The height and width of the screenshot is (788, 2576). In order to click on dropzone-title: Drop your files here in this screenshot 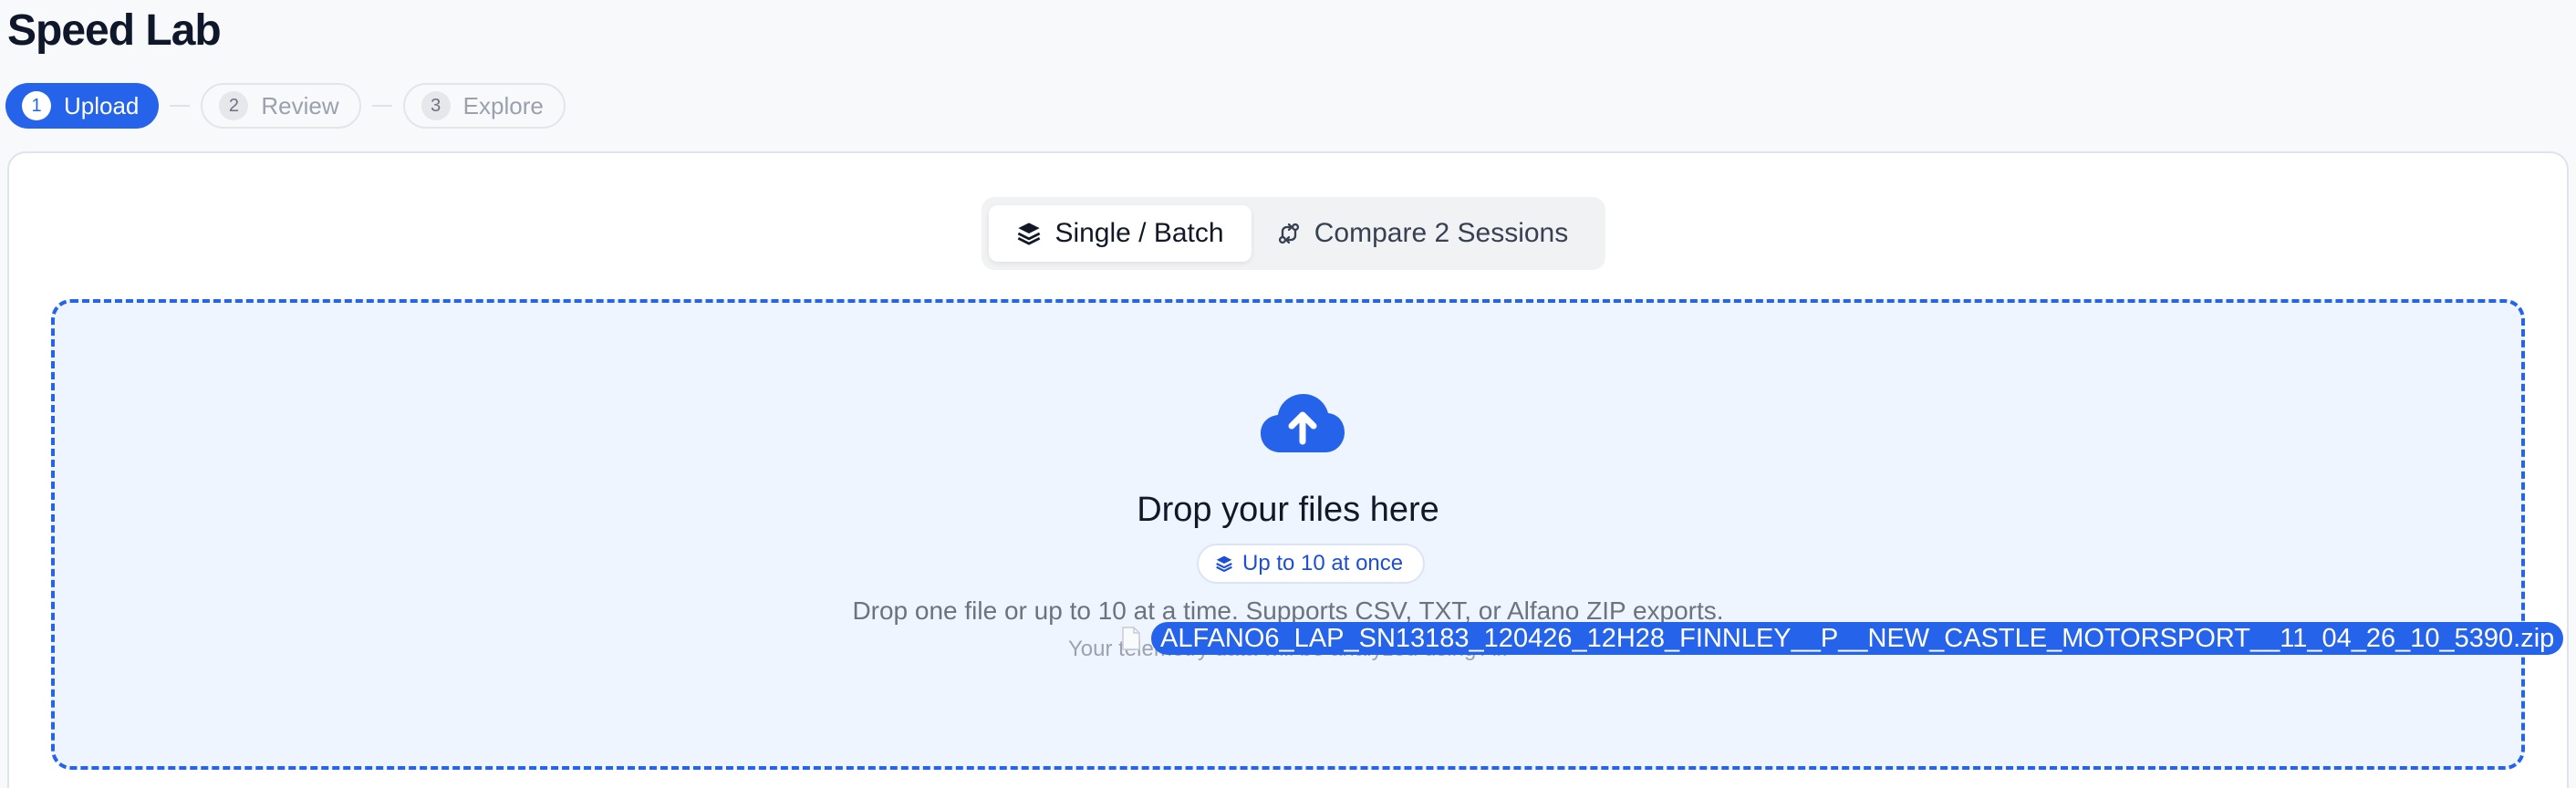, I will do `click(1288, 510)`.